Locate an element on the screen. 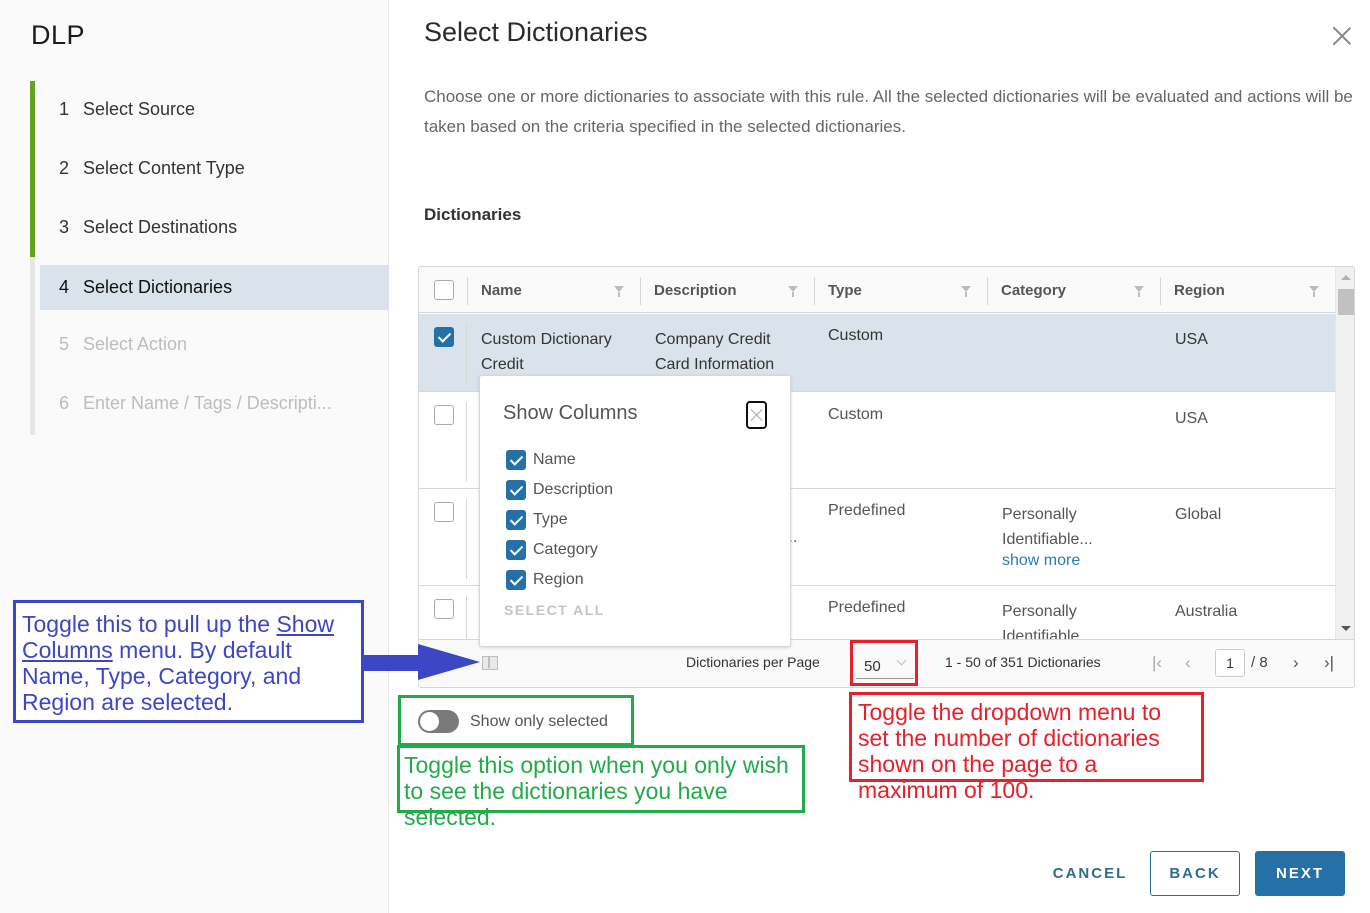  step-number: 3 is located at coordinates (64, 227).